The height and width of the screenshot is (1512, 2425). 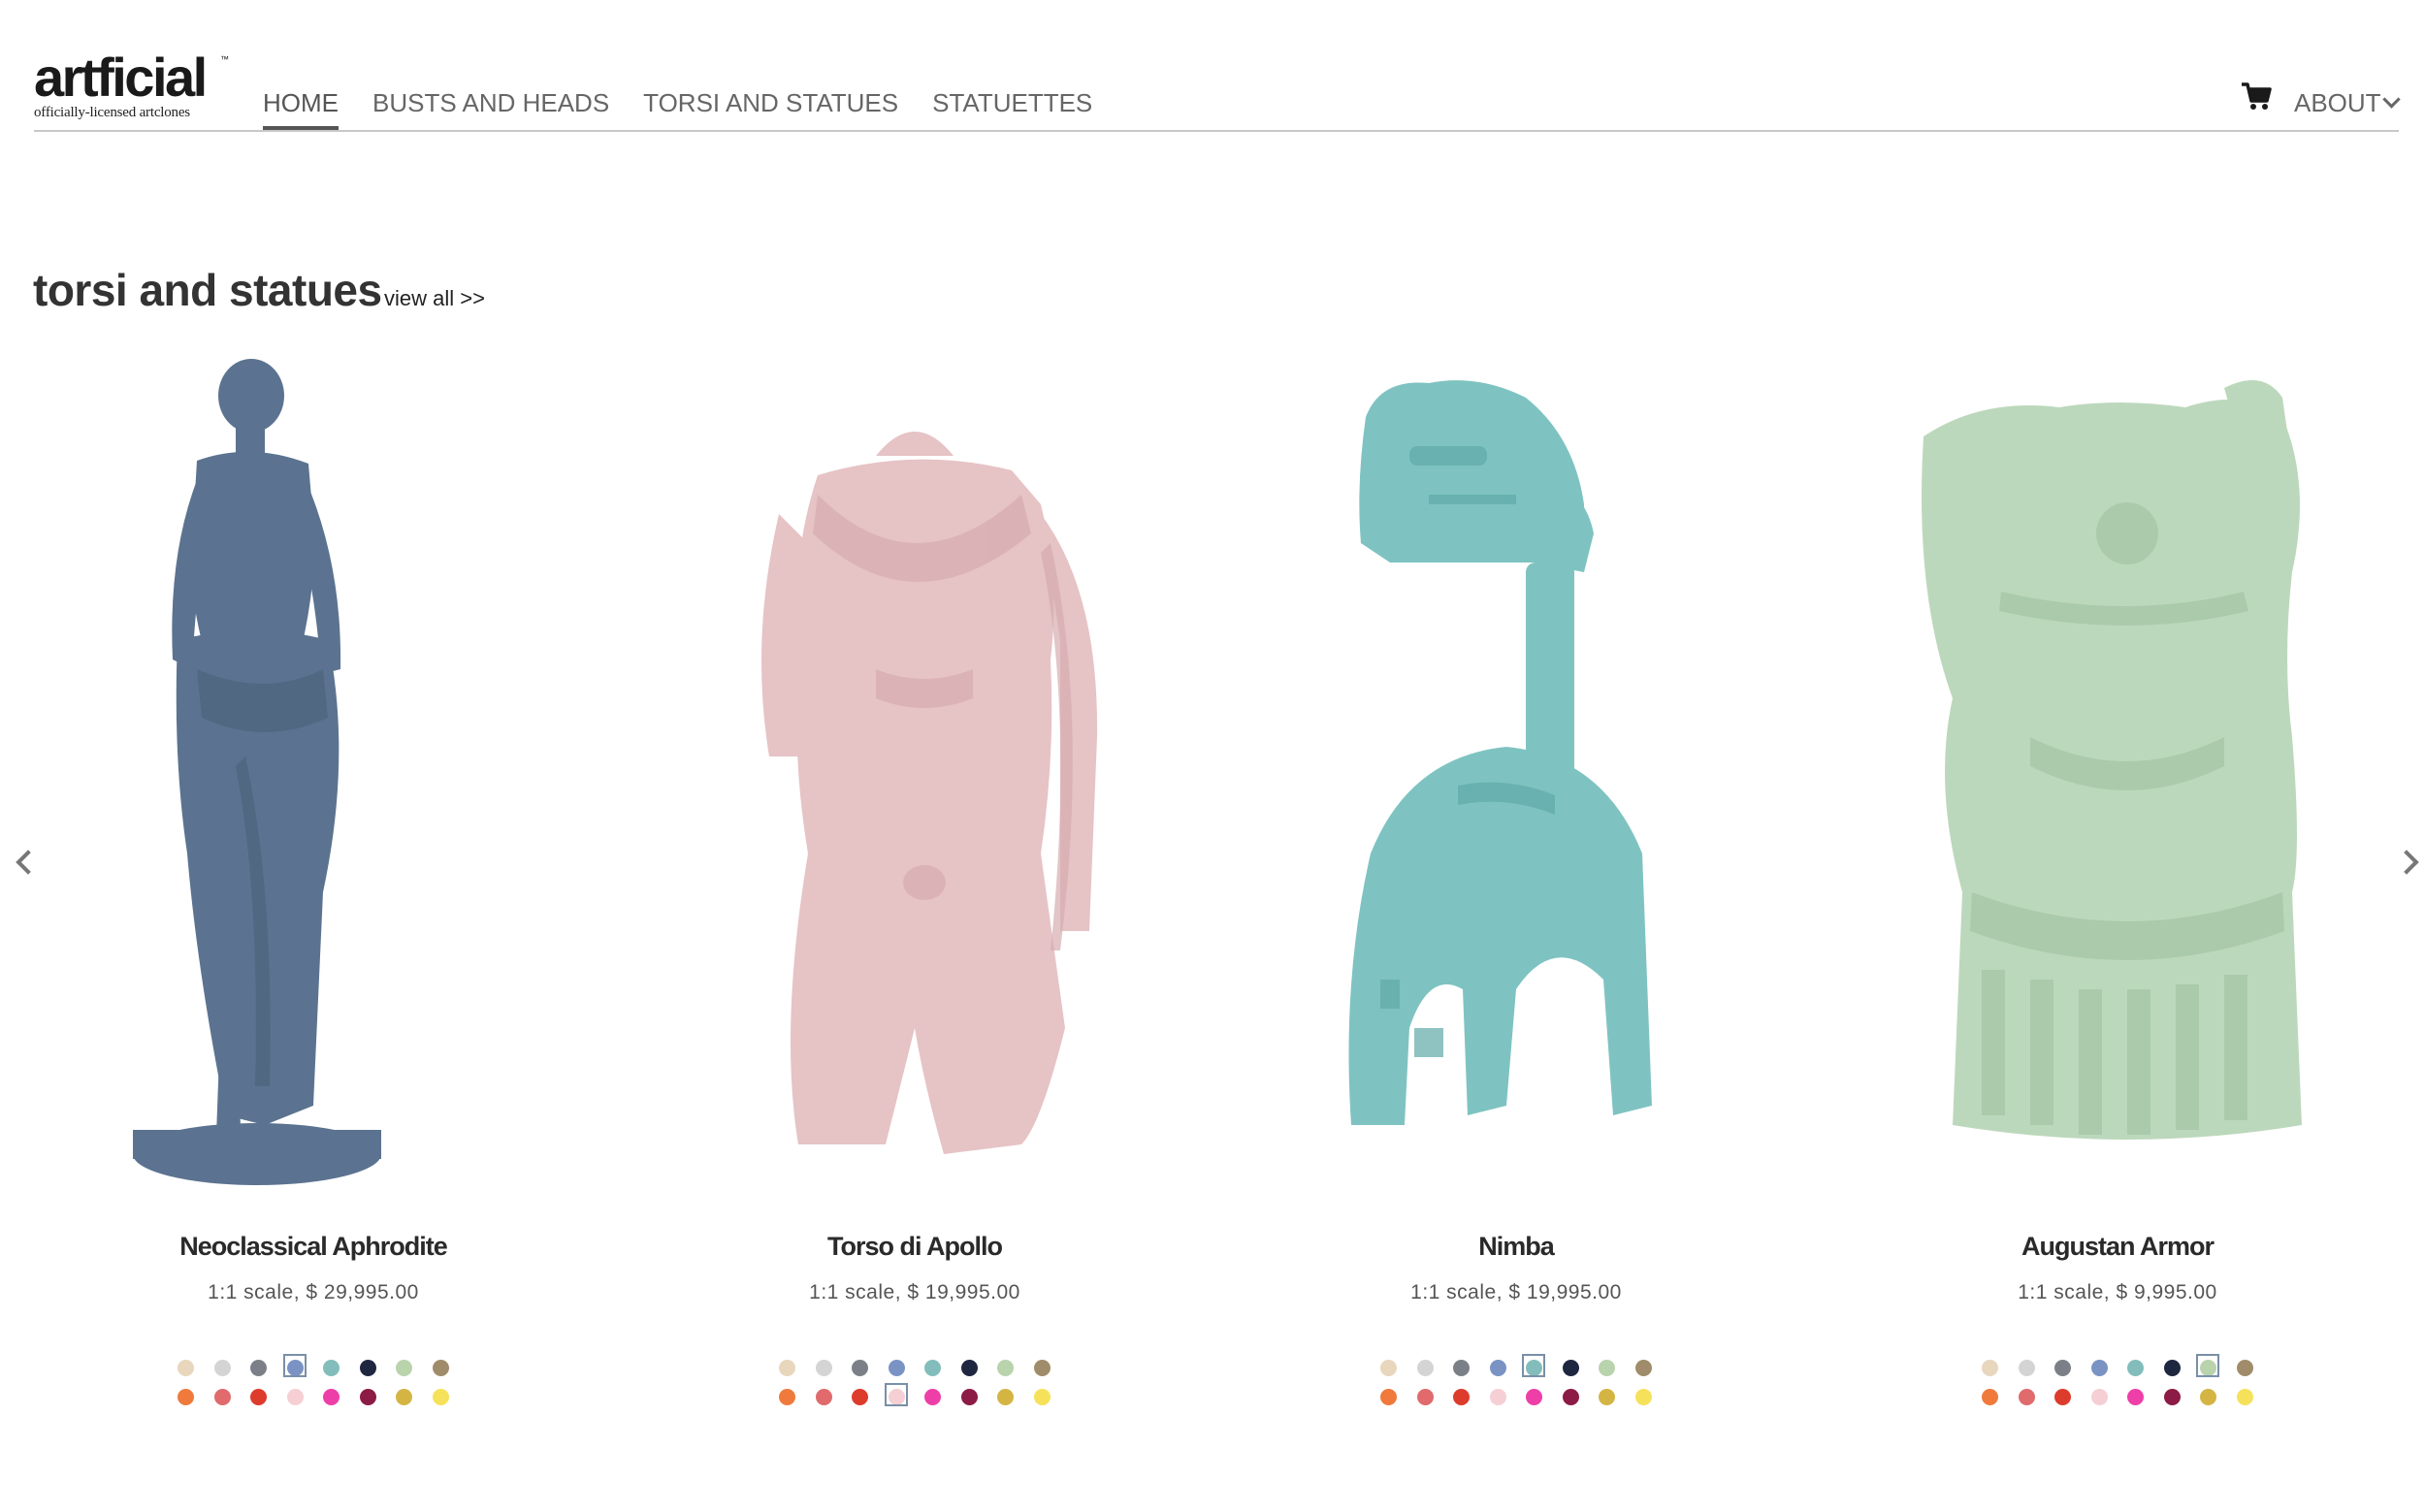 I want to click on product-name: Torso di Apollo, so click(x=914, y=1247).